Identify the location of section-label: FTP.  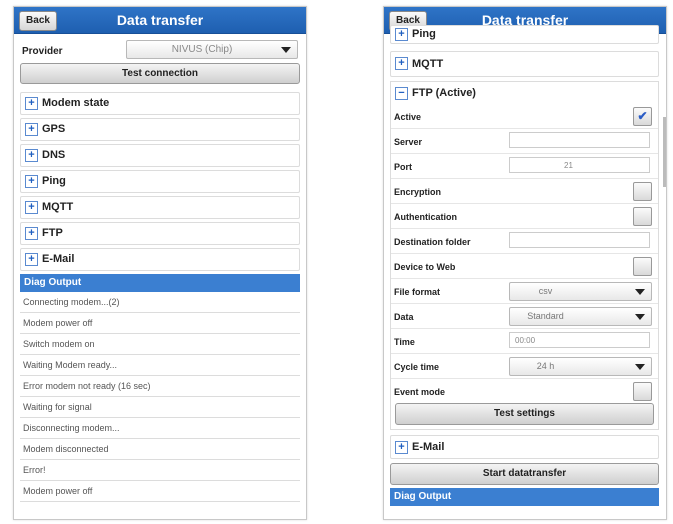
(52, 233).